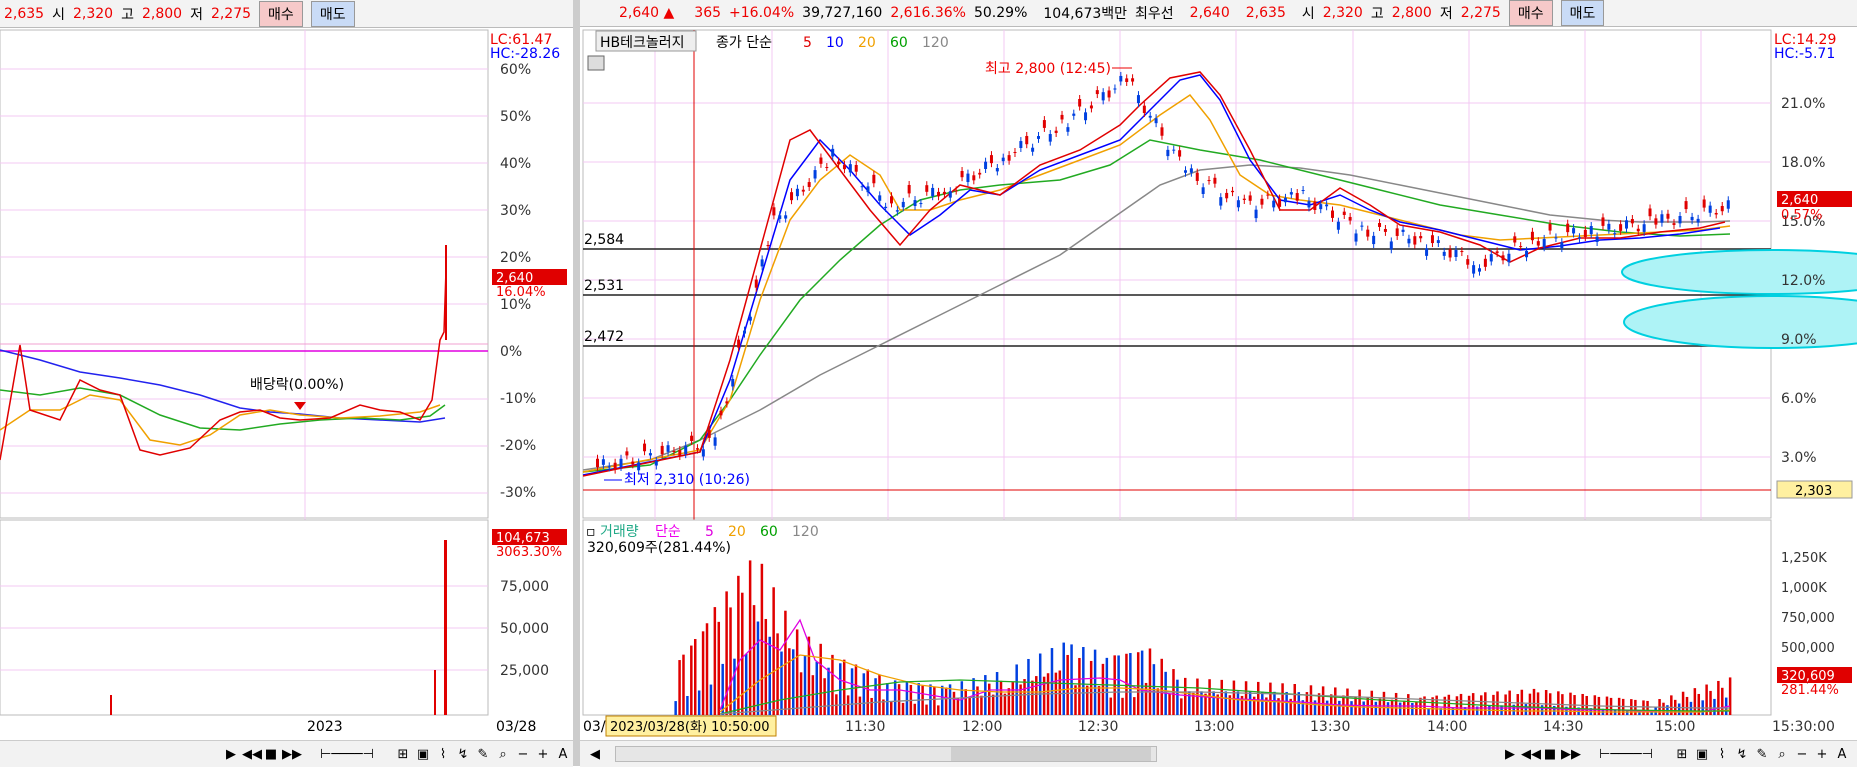  I want to click on right-chart-title: HB테크놀러지, so click(642, 43).